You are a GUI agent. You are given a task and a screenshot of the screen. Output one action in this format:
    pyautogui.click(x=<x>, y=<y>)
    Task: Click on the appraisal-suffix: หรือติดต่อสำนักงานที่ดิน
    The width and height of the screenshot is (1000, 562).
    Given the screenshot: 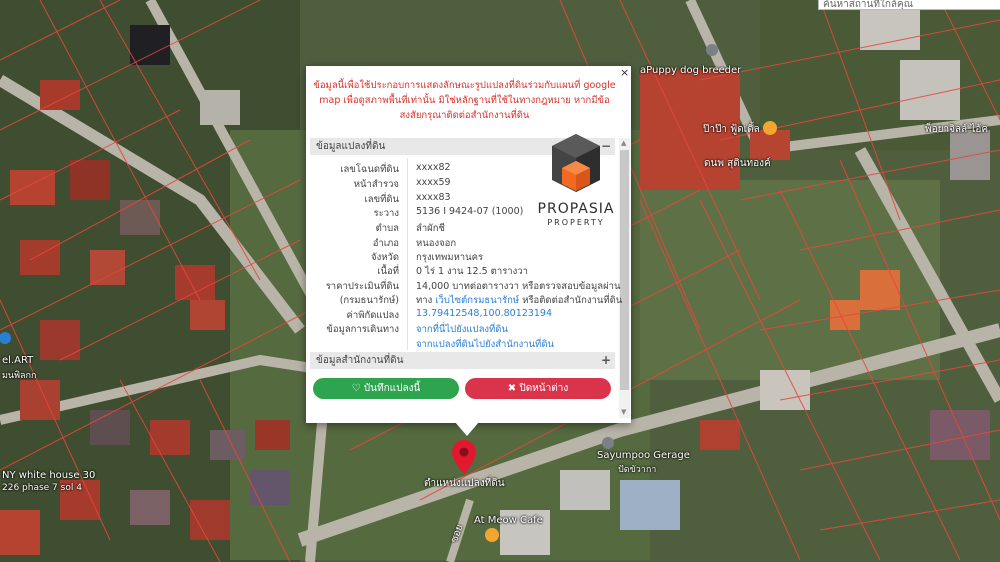 What is the action you would take?
    pyautogui.click(x=572, y=300)
    